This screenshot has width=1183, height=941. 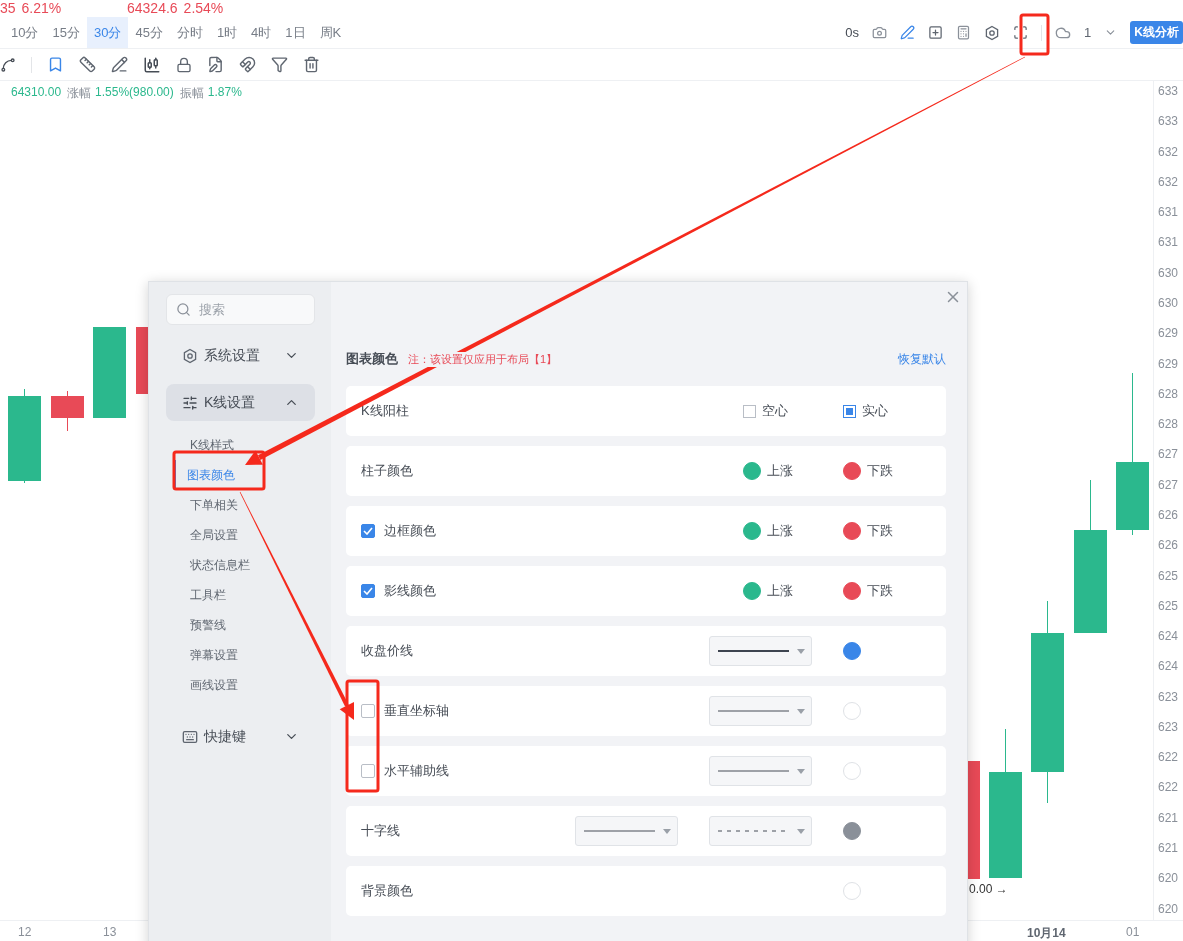 What do you see at coordinates (387, 651) in the screenshot?
I see `setting-label: 收盘价线` at bounding box center [387, 651].